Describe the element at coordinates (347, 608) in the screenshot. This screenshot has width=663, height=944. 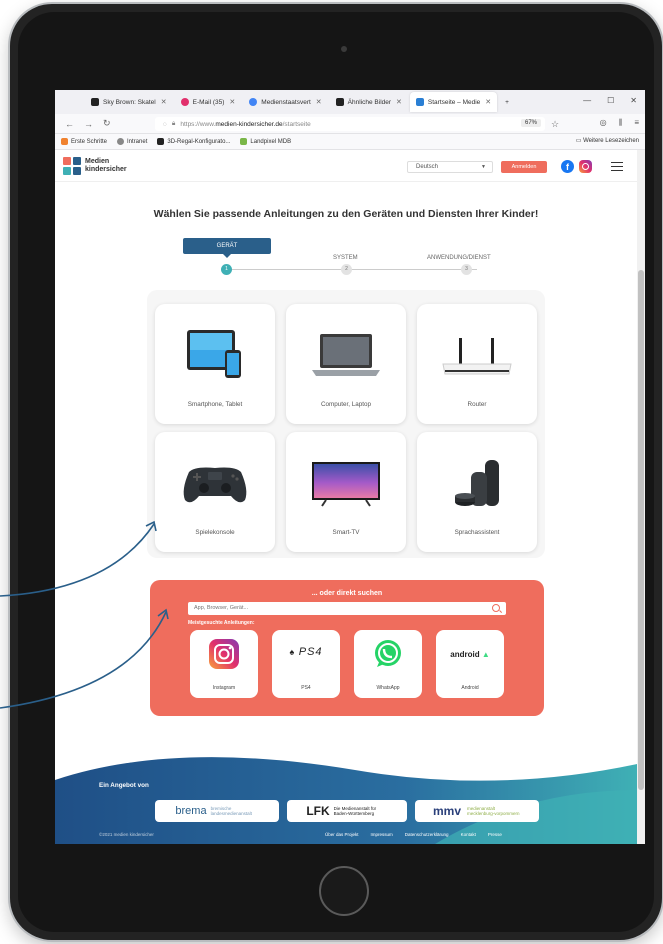
I see `search-input` at that location.